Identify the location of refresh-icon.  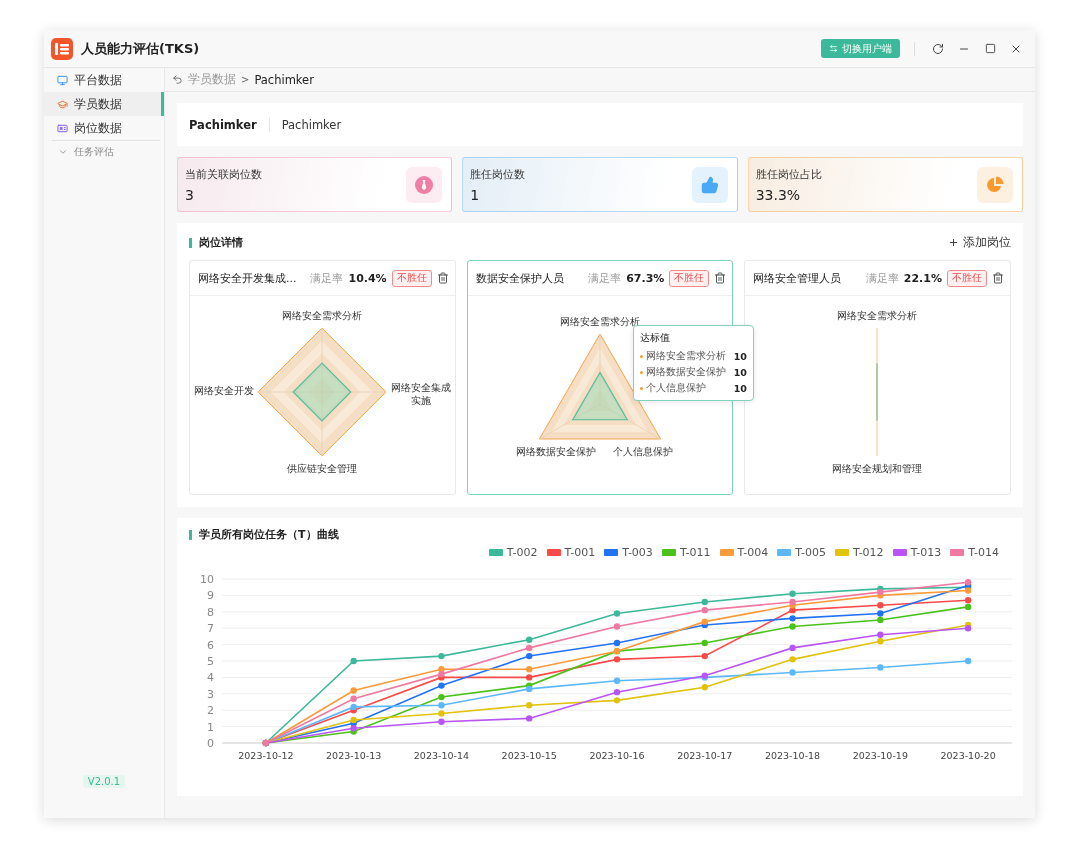
(938, 48).